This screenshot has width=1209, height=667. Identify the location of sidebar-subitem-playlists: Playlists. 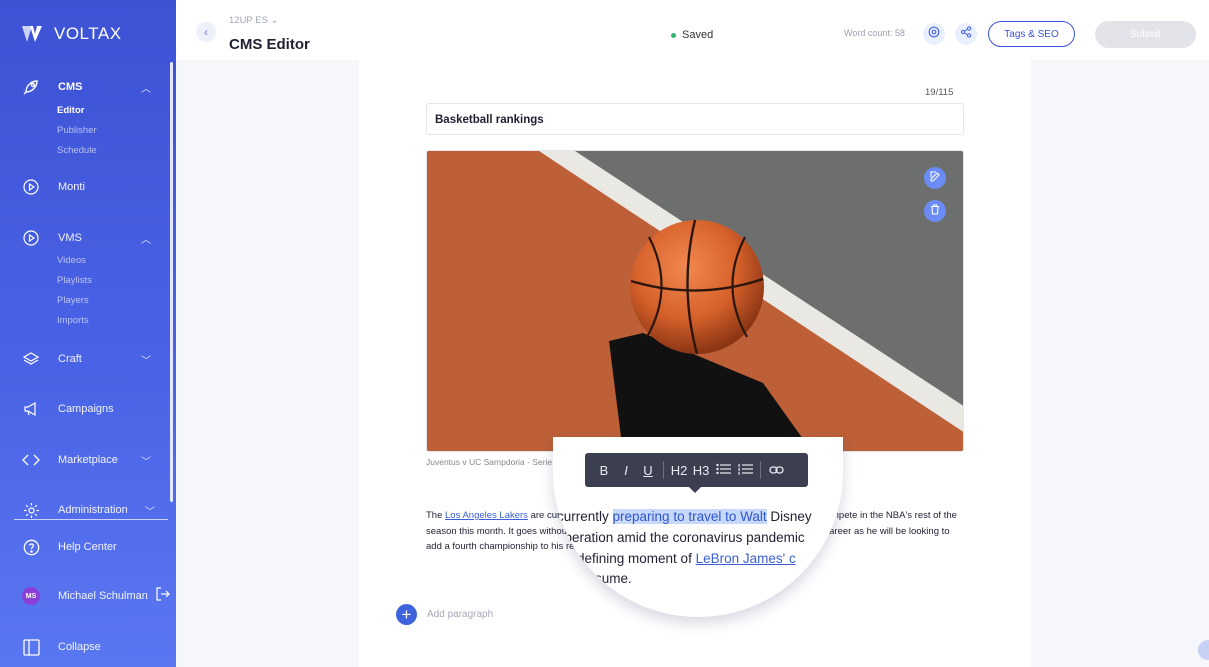
(85, 281).